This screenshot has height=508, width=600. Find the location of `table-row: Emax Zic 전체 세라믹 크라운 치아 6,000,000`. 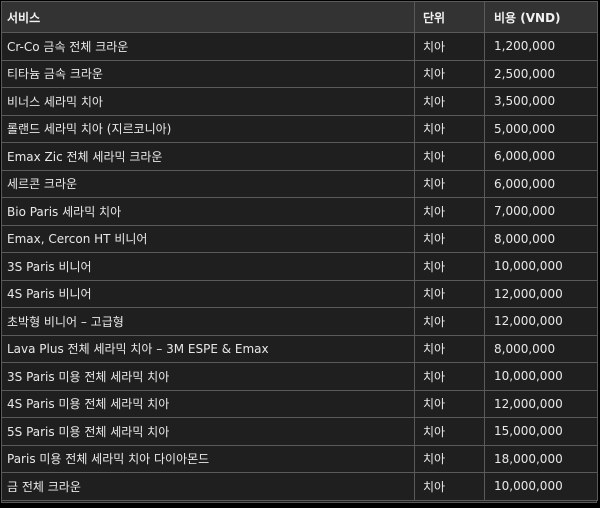

table-row: Emax Zic 전체 세라믹 크라운 치아 6,000,000 is located at coordinates (299, 156).